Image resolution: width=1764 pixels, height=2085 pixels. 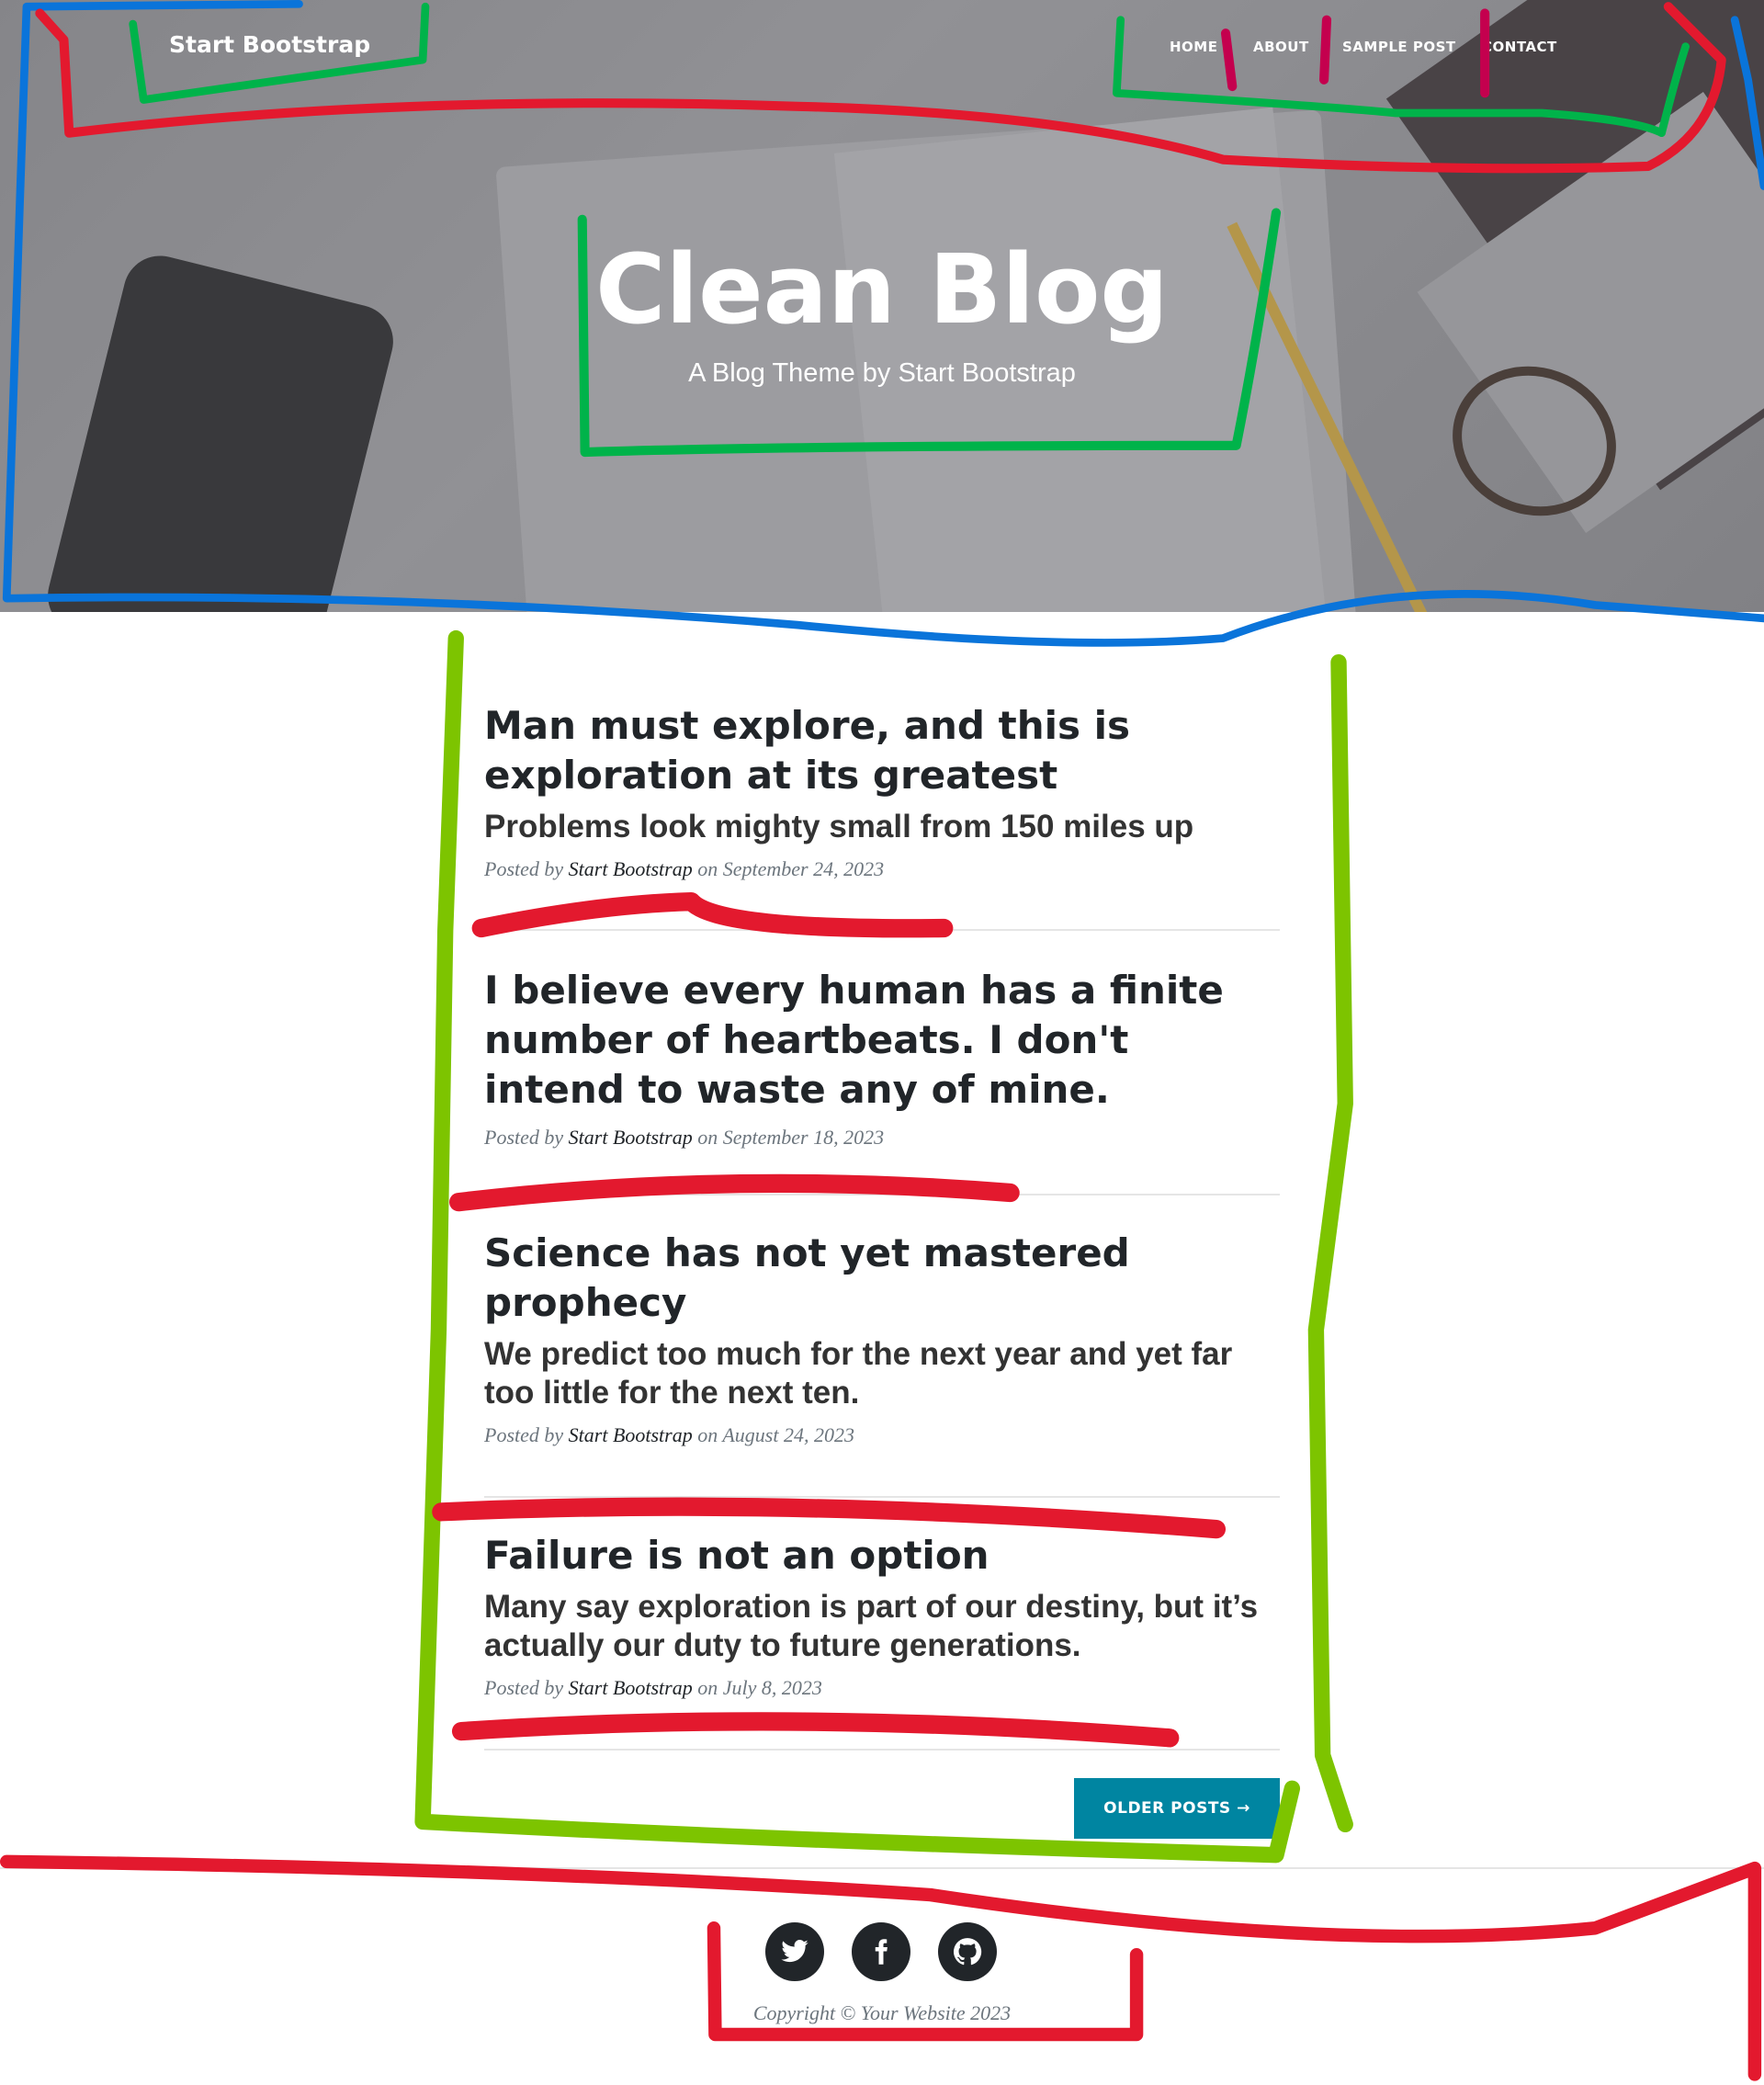 What do you see at coordinates (1399, 47) in the screenshot?
I see `nav-sample-post: SAMPLE POST` at bounding box center [1399, 47].